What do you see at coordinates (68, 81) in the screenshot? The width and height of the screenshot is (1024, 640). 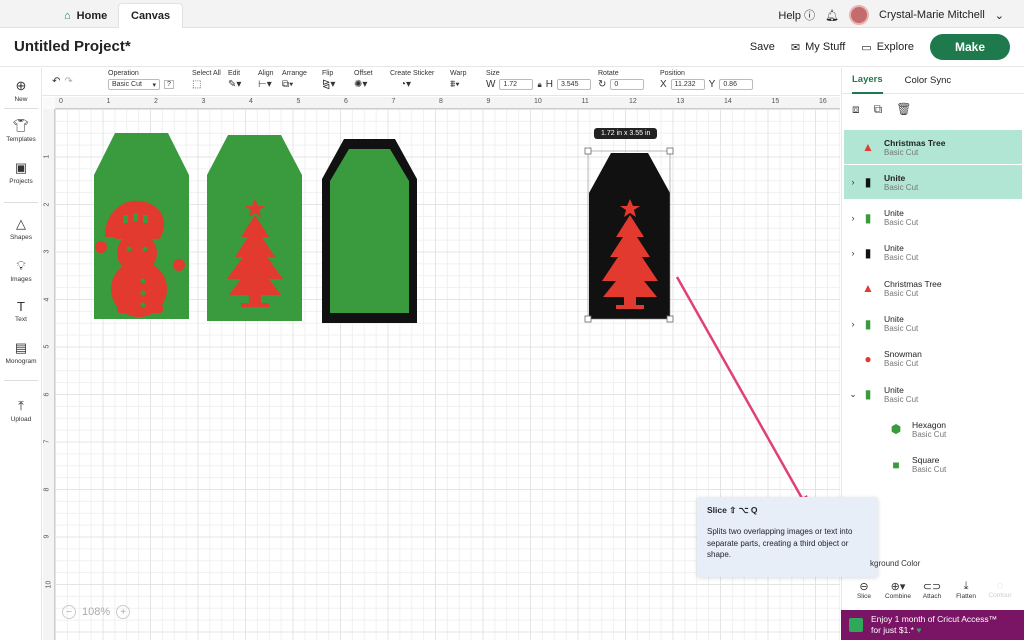 I see `redo-icon: ↷` at bounding box center [68, 81].